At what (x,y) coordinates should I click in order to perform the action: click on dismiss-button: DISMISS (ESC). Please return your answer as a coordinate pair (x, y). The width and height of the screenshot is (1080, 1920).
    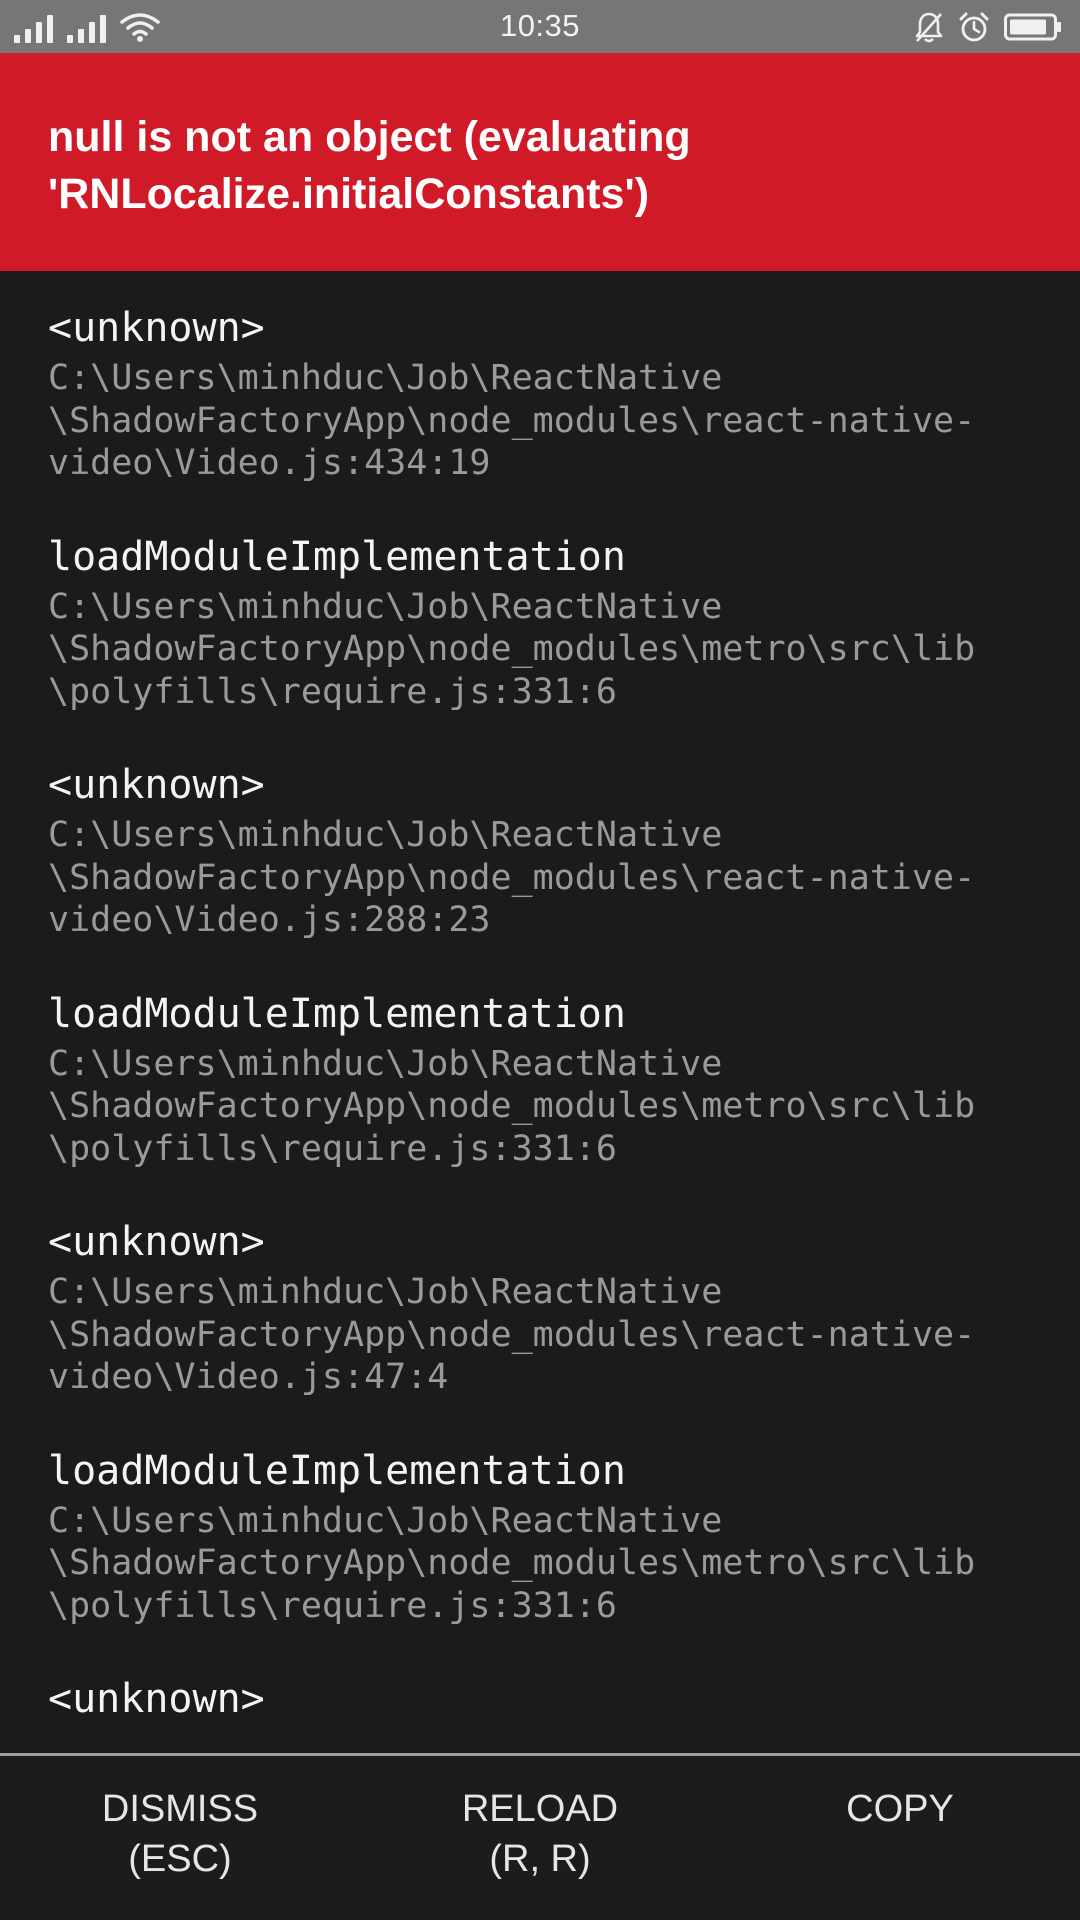
    Looking at the image, I should click on (180, 1838).